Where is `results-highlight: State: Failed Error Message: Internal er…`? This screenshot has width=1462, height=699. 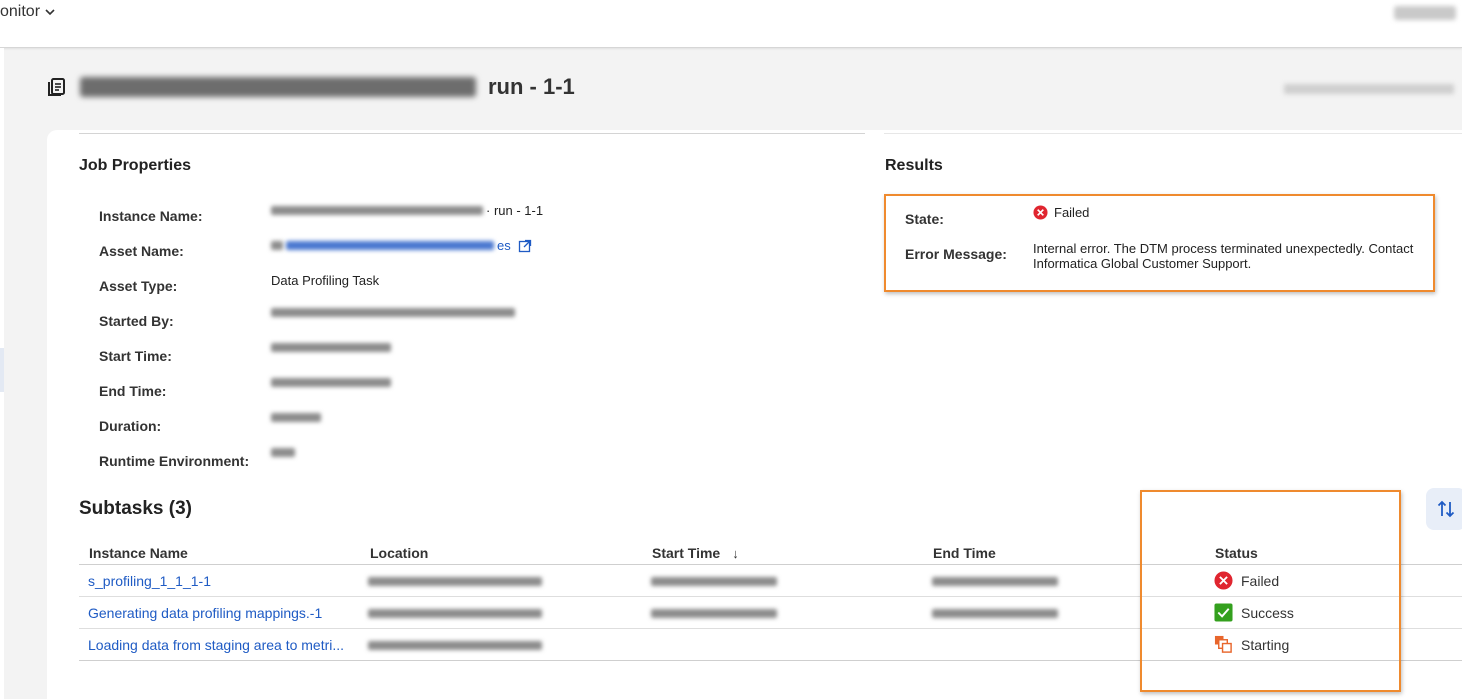 results-highlight: State: Failed Error Message: Internal er… is located at coordinates (1159, 243).